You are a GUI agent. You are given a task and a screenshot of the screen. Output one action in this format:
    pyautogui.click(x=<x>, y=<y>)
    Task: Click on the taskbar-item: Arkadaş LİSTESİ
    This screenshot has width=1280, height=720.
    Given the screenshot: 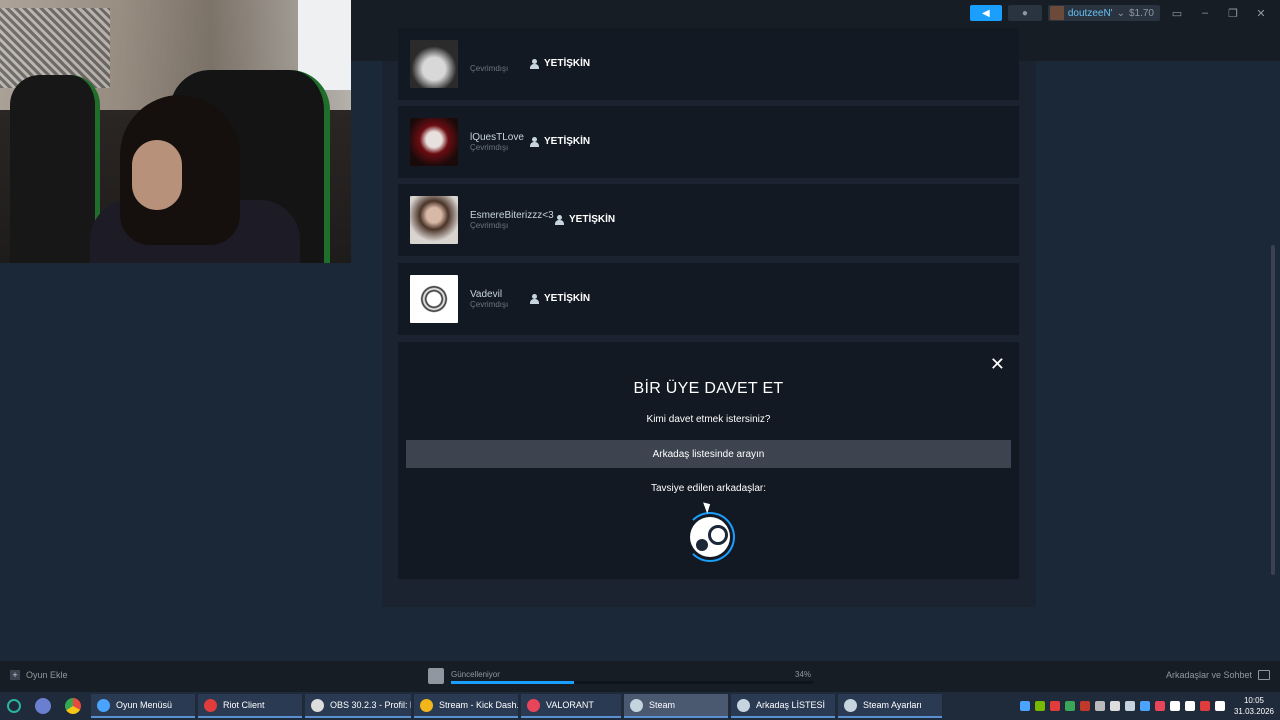 What is the action you would take?
    pyautogui.click(x=783, y=706)
    